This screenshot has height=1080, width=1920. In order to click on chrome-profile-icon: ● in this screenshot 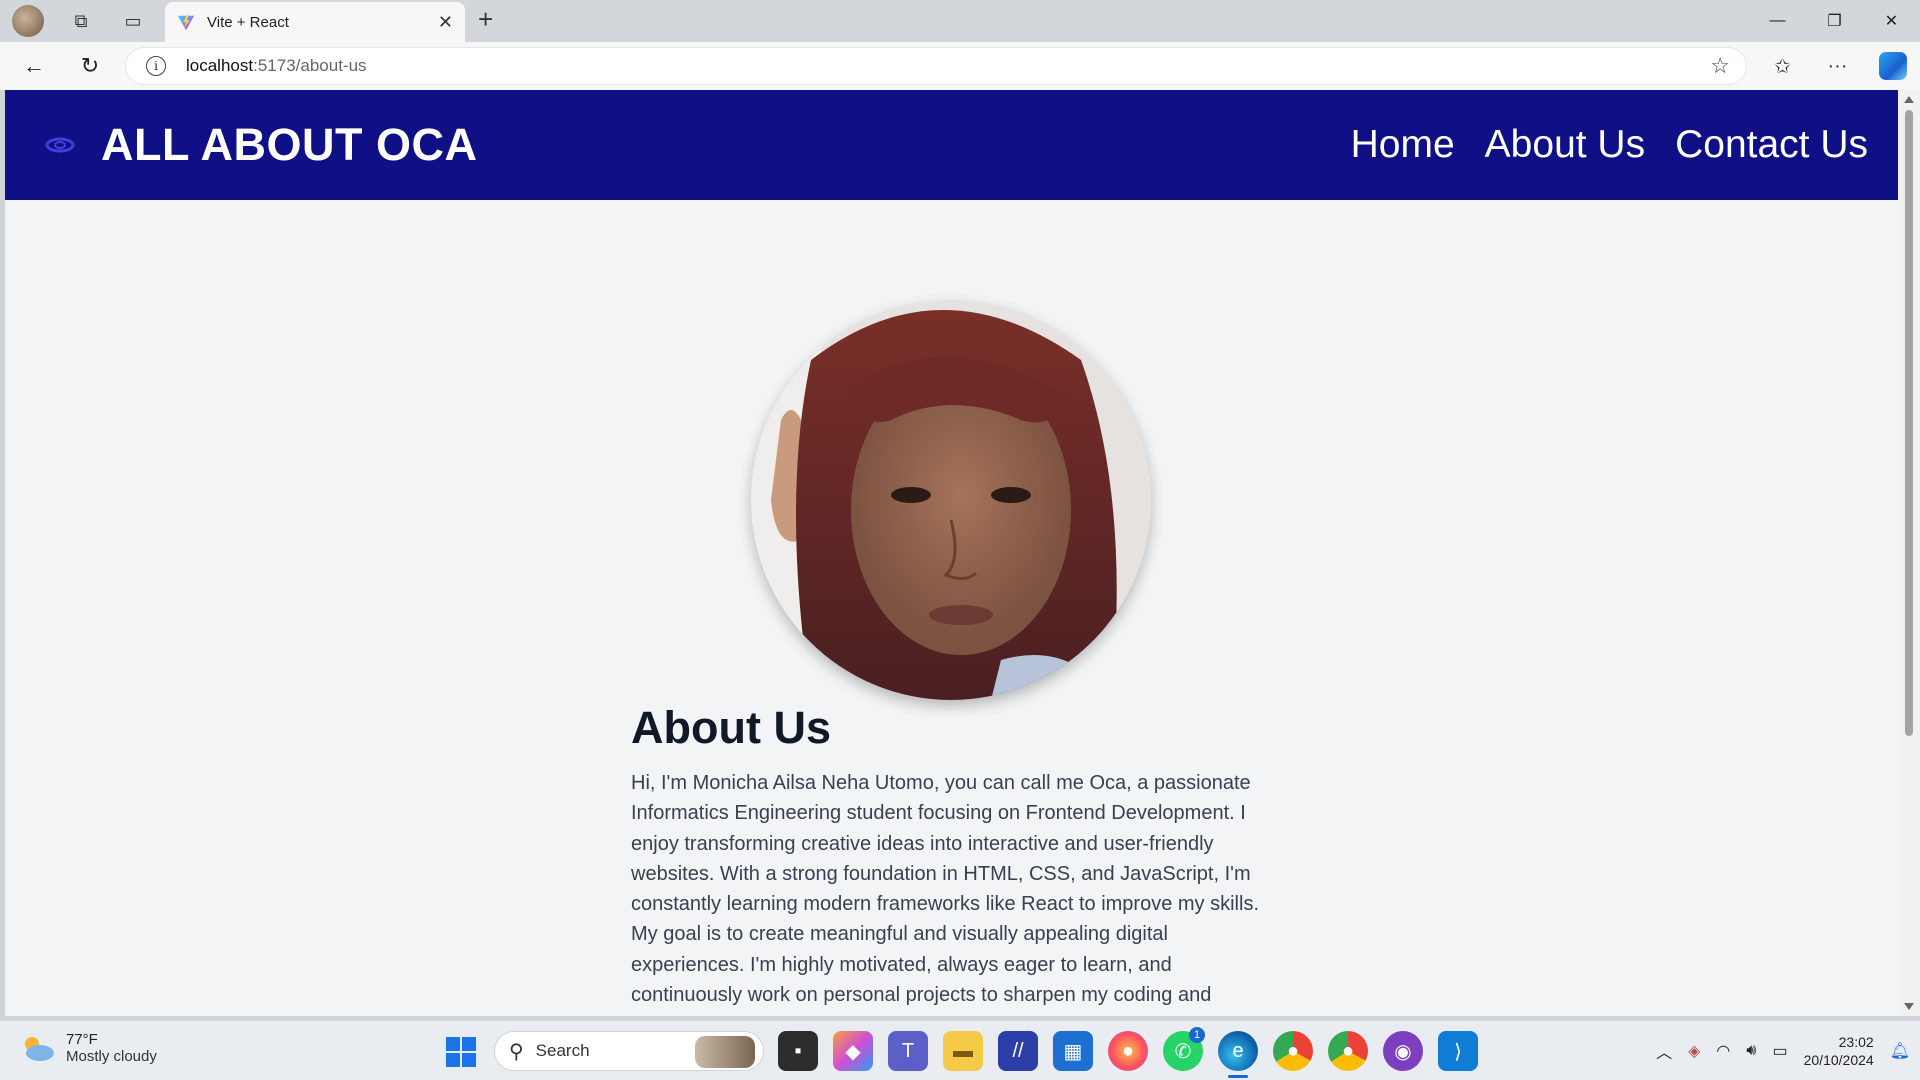, I will do `click(1348, 1051)`.